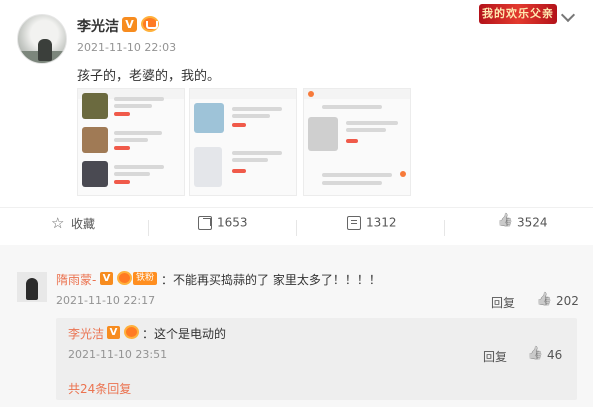  Describe the element at coordinates (73, 227) in the screenshot. I see `favorite-button: 收藏` at that location.